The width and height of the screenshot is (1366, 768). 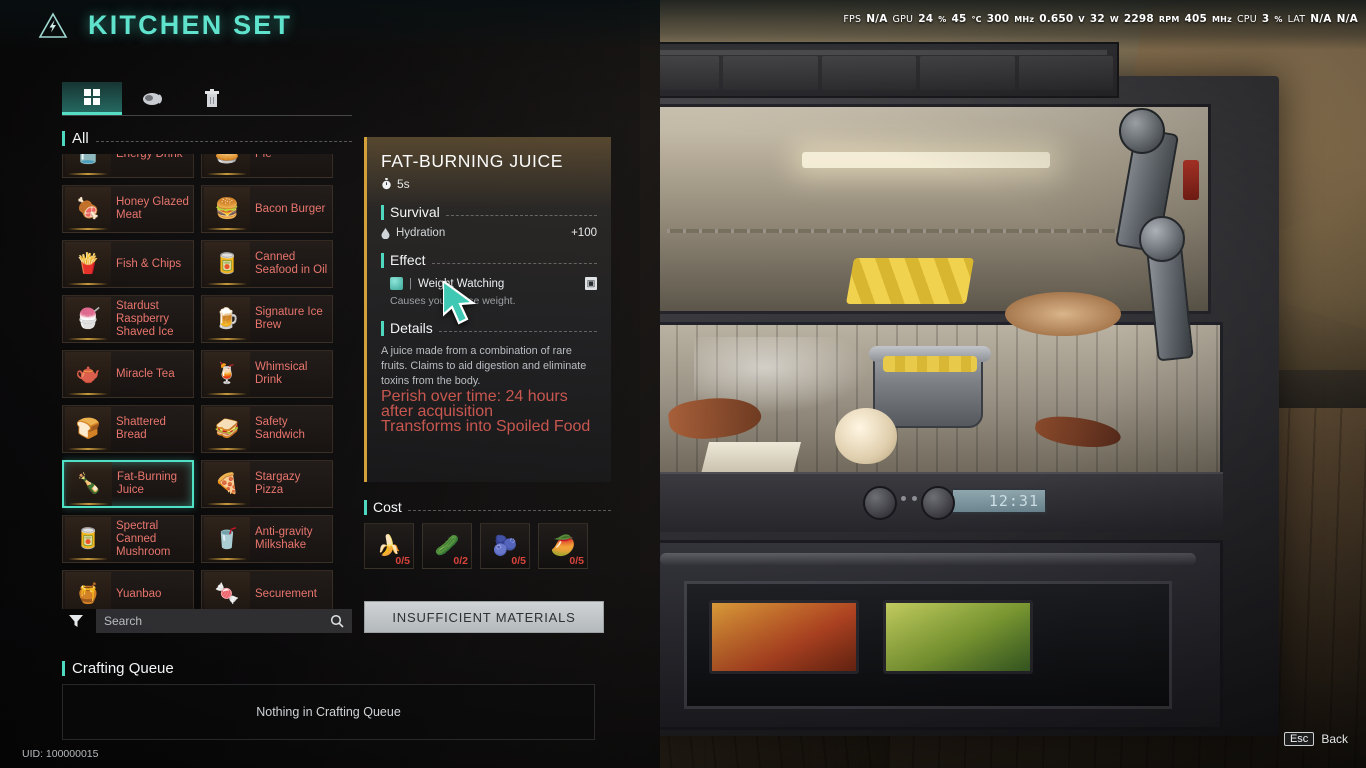 I want to click on cost-material-cell: 🫐 0/5, so click(x=505, y=546).